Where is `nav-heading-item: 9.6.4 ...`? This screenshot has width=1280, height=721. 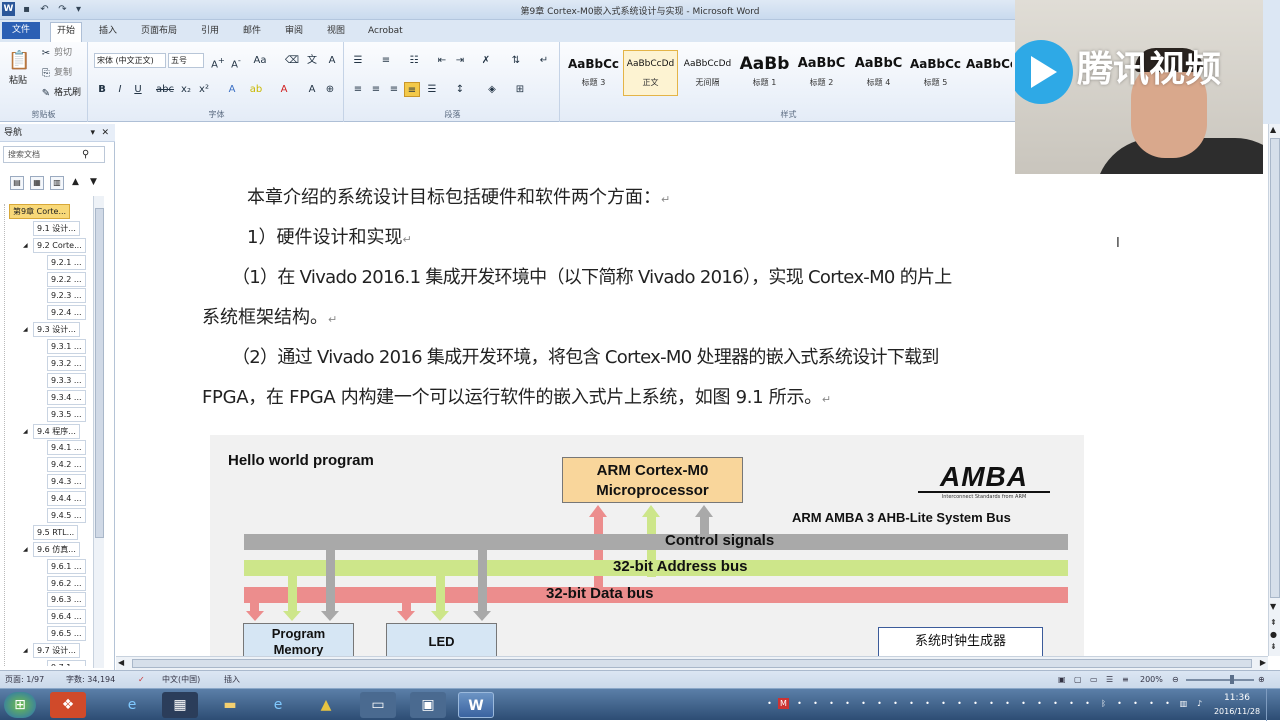 nav-heading-item: 9.6.4 ... is located at coordinates (54, 617).